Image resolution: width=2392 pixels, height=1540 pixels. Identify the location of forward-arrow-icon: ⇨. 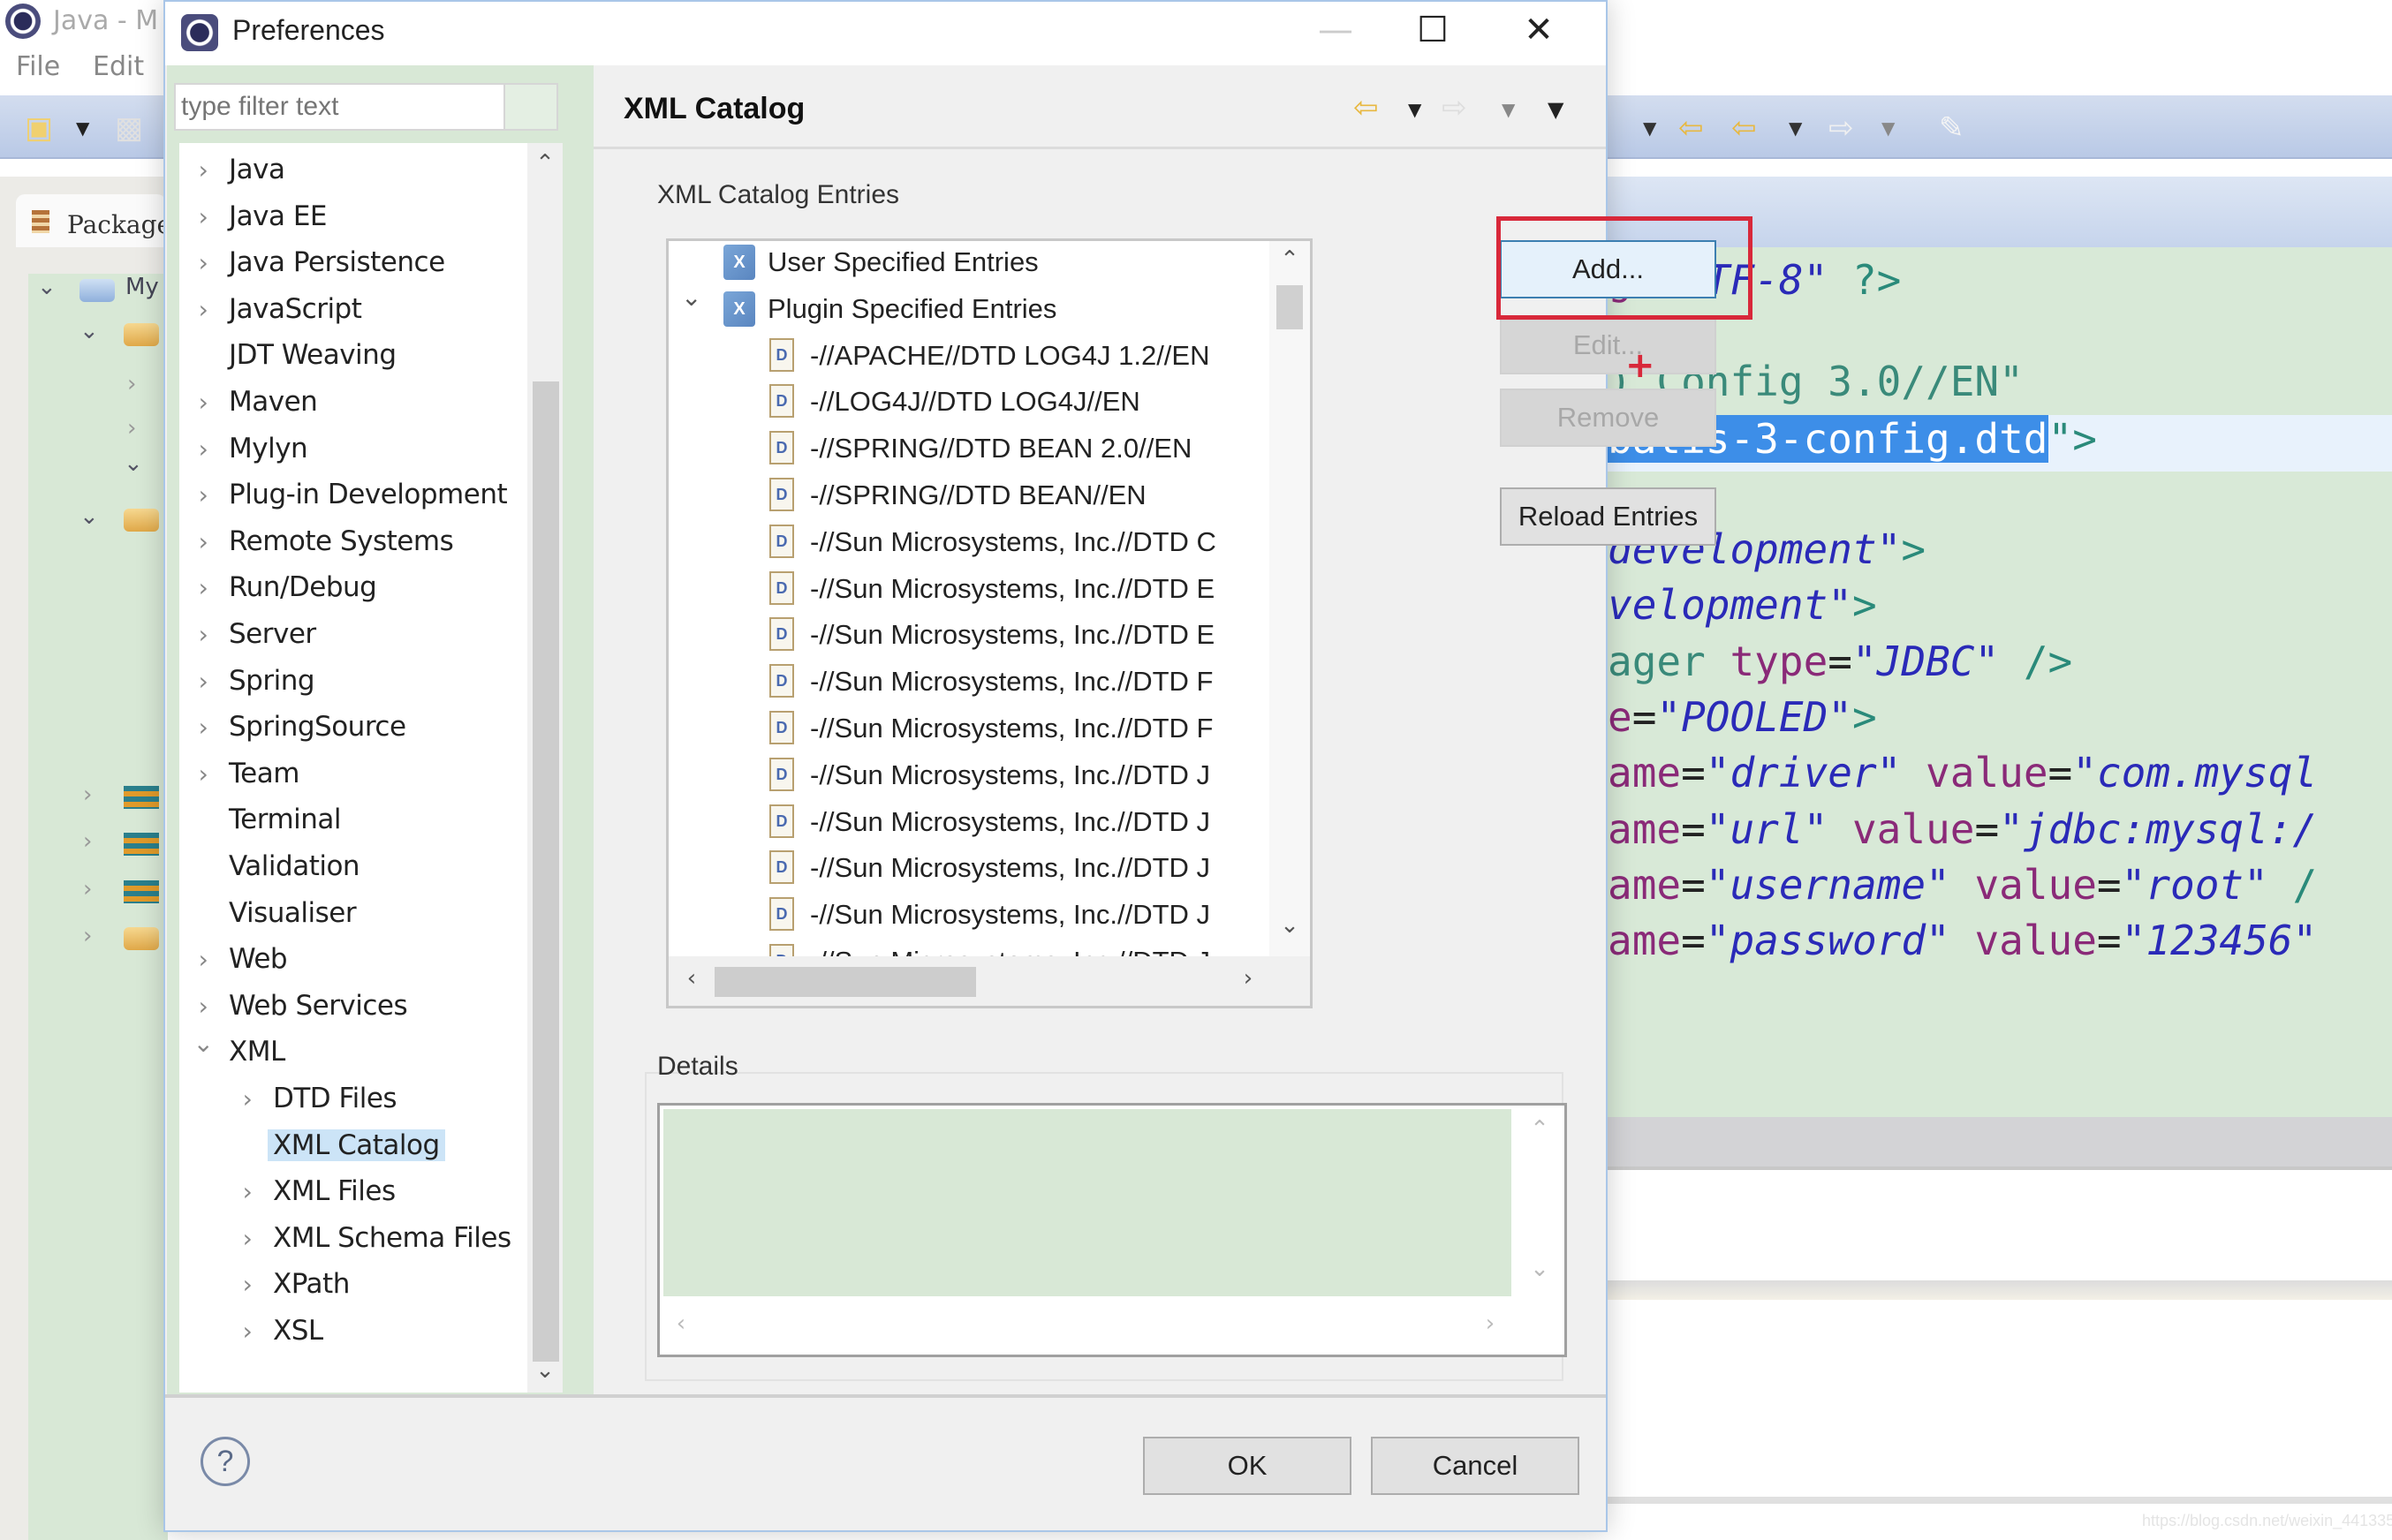
(1454, 107).